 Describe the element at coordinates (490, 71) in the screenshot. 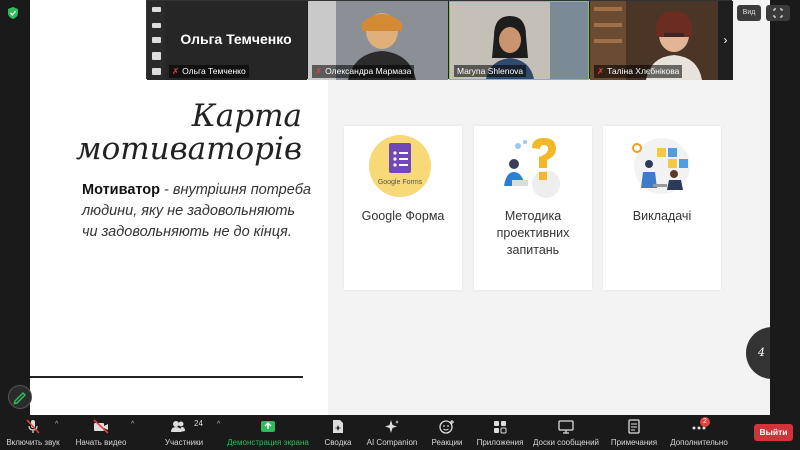

I see `participant-name-label: Maryna Shlenova` at that location.